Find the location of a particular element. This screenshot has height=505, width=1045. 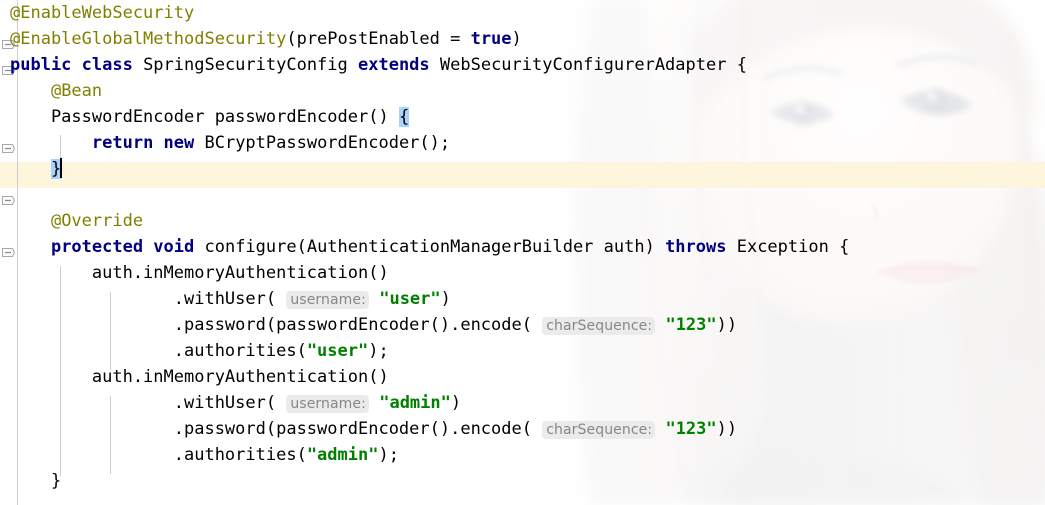

code-token-plain: } is located at coordinates (36, 481).